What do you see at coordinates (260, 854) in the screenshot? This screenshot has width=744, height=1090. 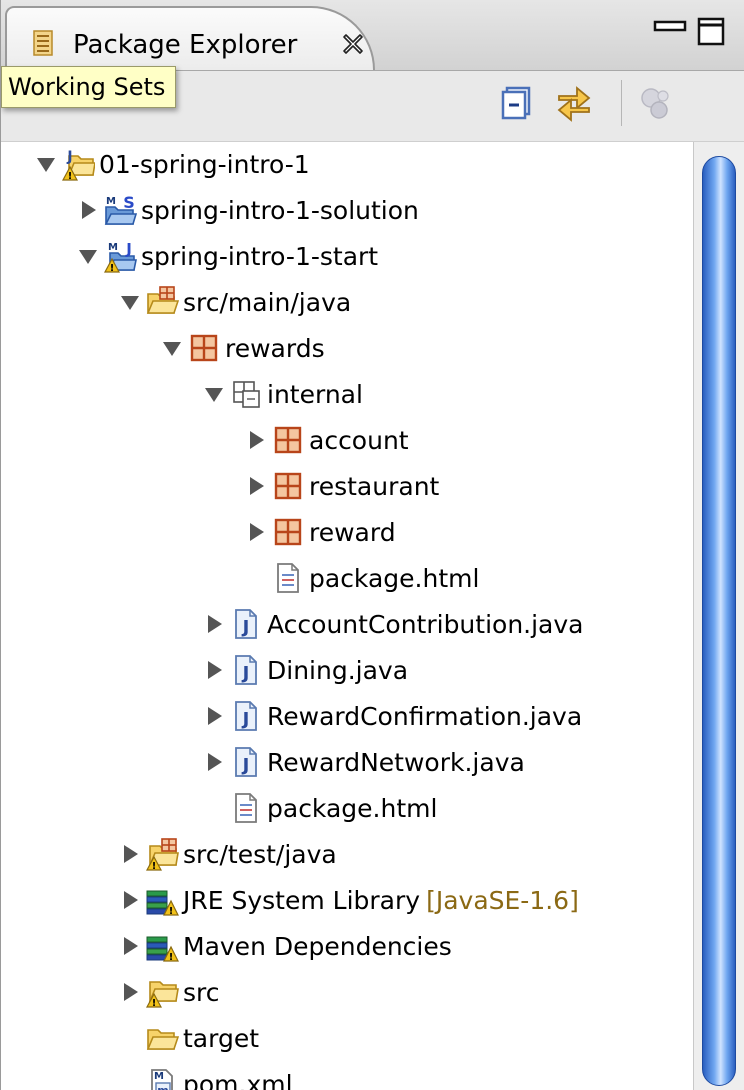 I see `tree-item-label: src/test/java` at bounding box center [260, 854].